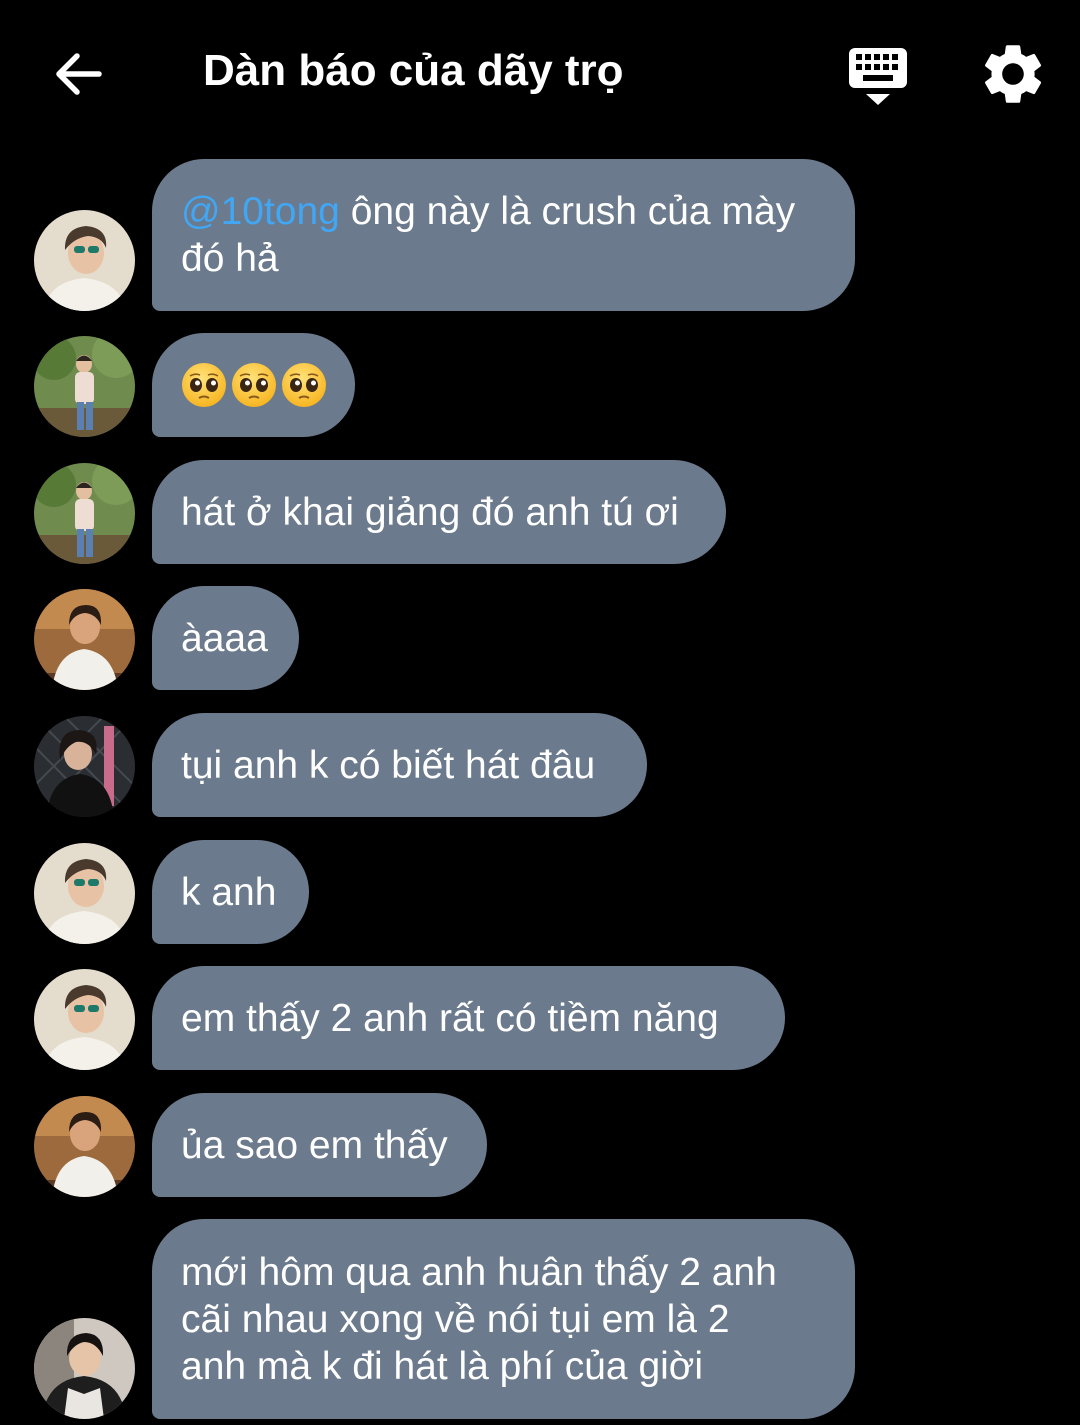  What do you see at coordinates (540, 638) in the screenshot?
I see `message-row: àaaa` at bounding box center [540, 638].